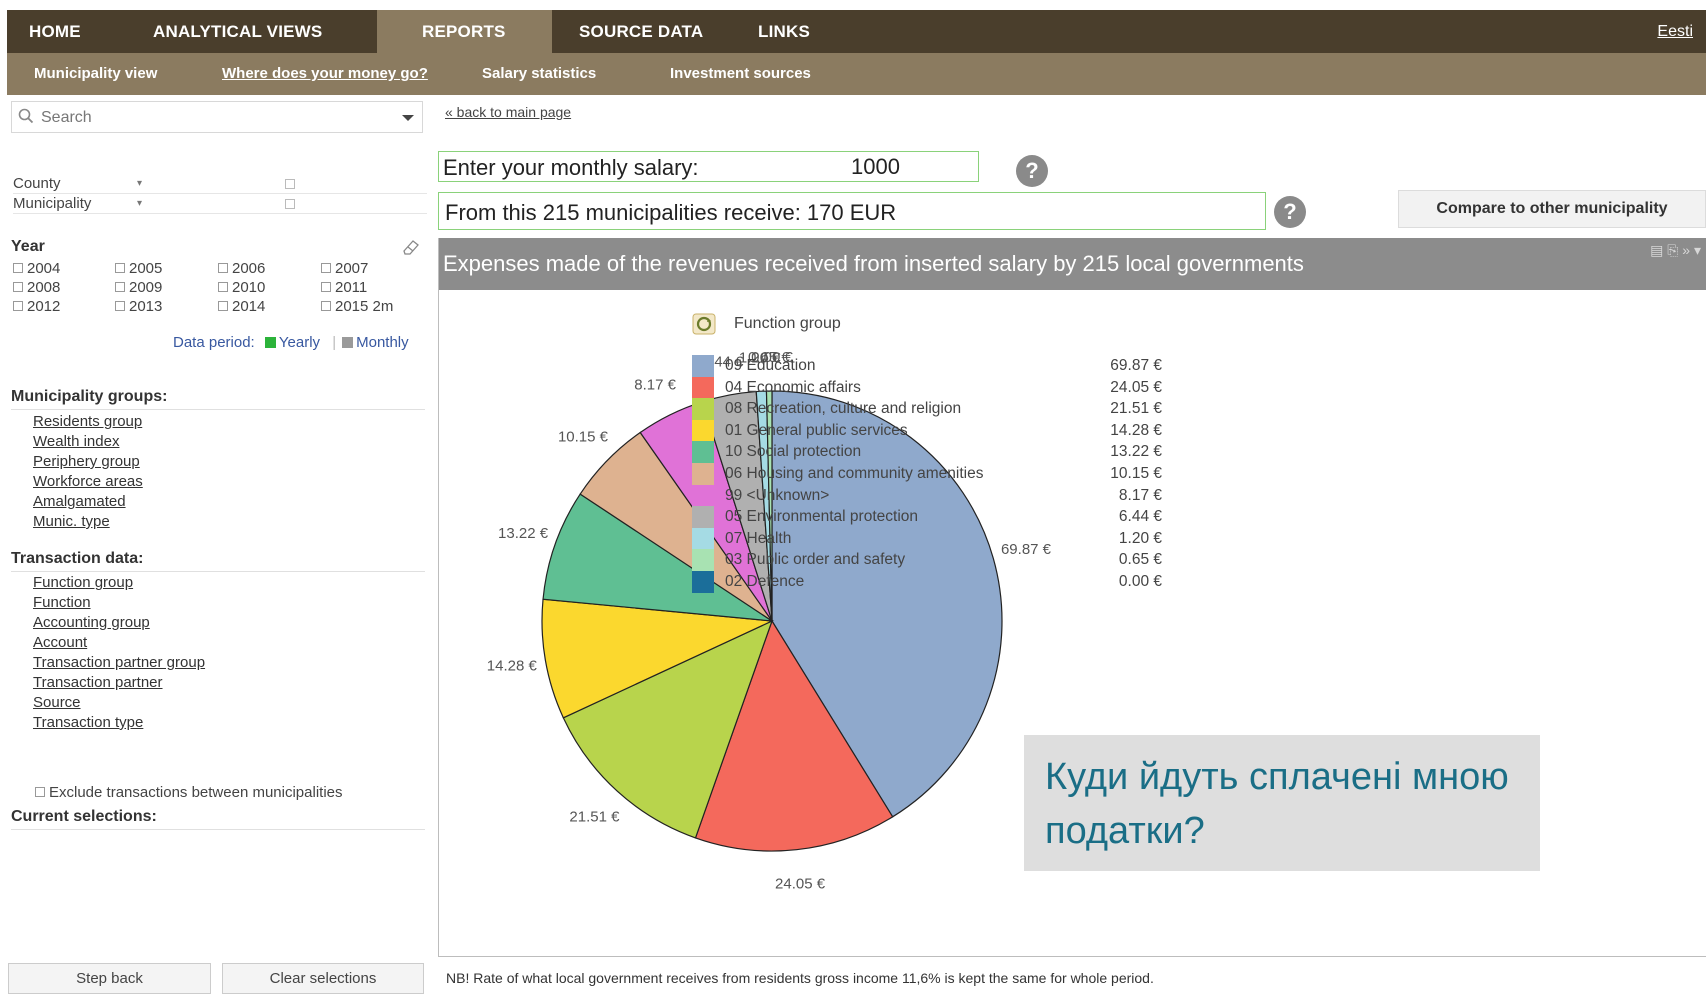 This screenshot has width=1706, height=994. What do you see at coordinates (88, 442) in the screenshot?
I see `link-wealth-index: Wealth index` at bounding box center [88, 442].